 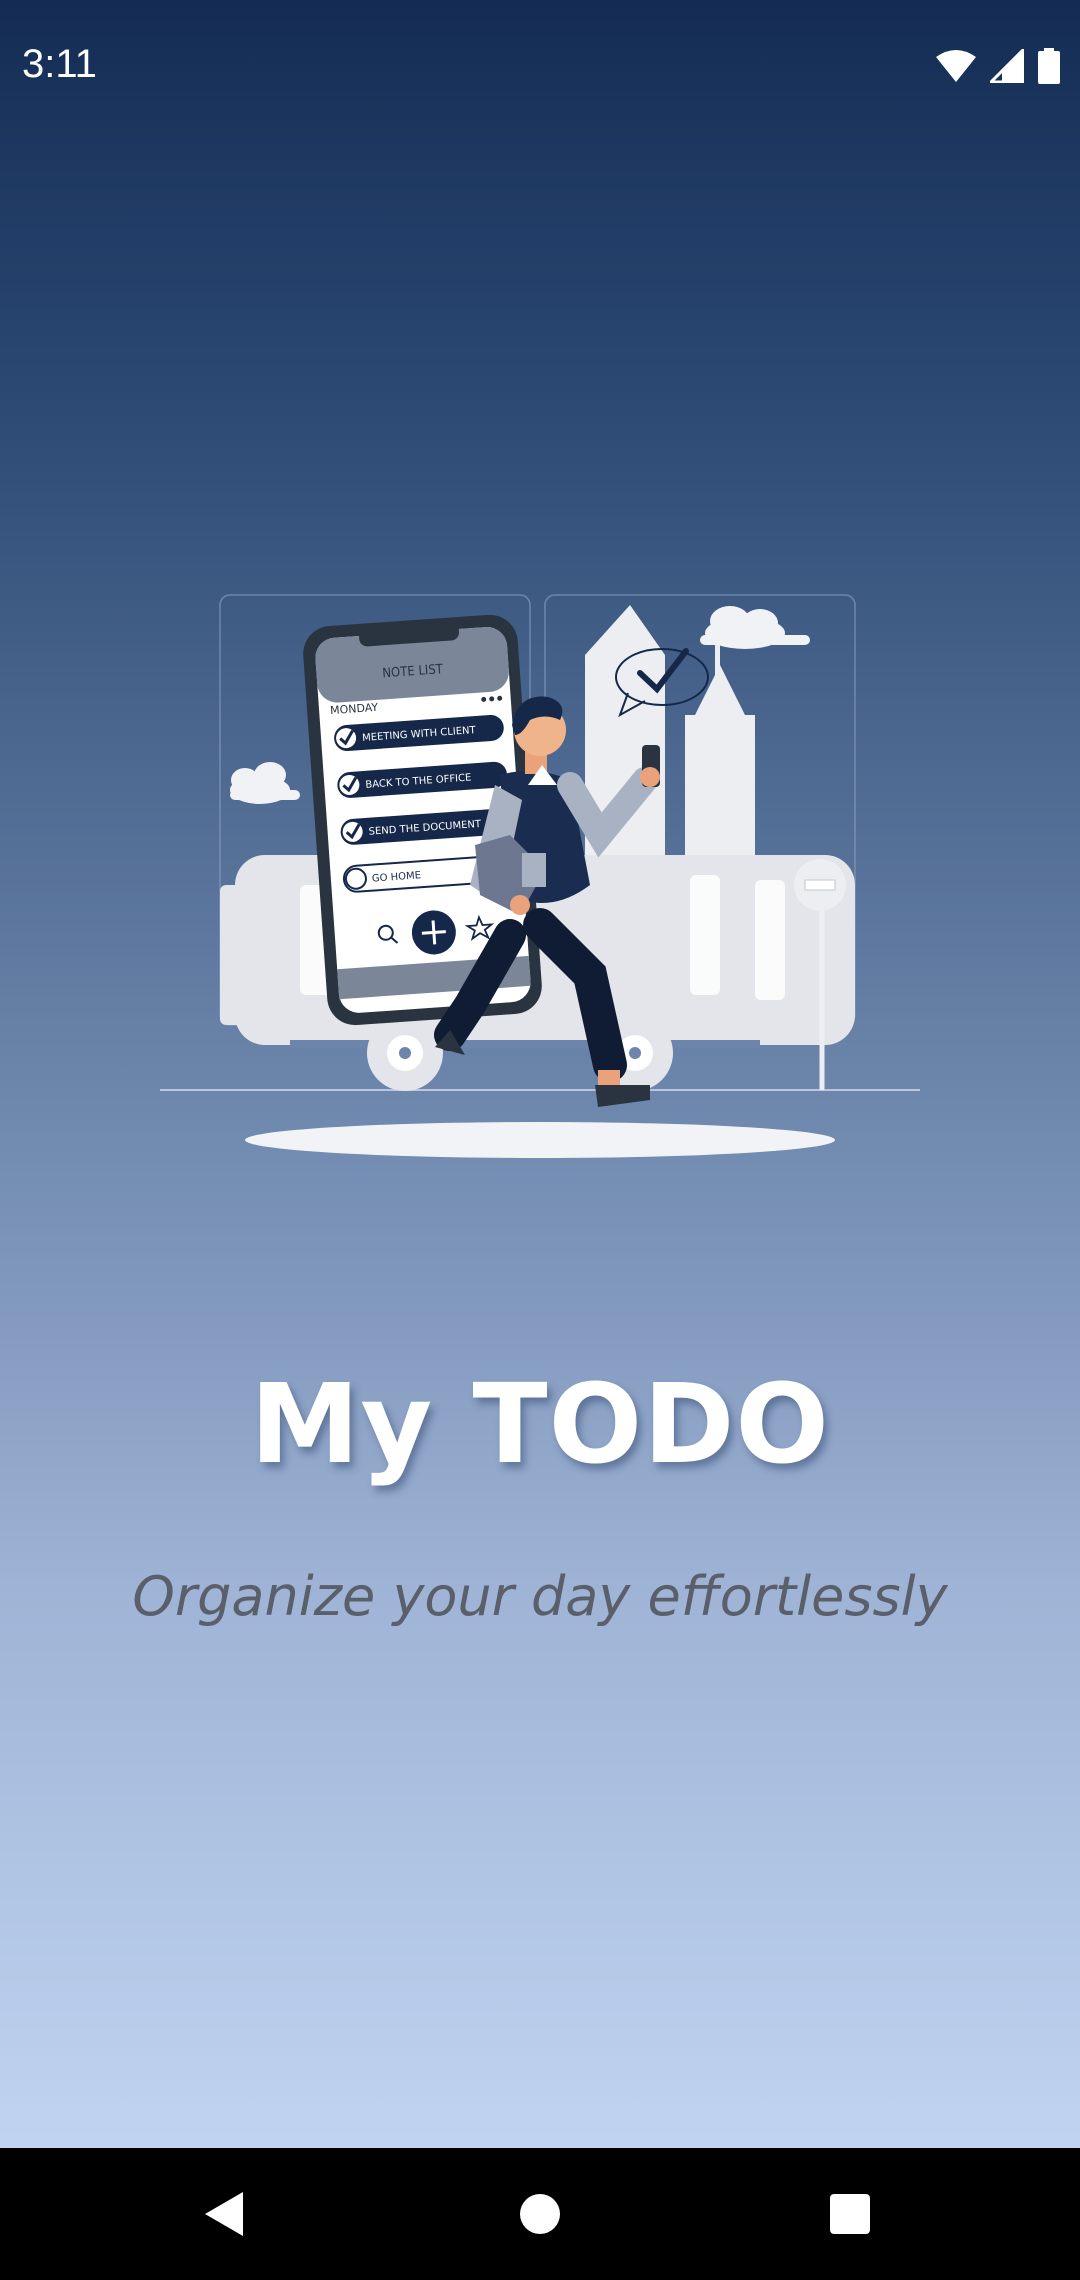 I want to click on system-nav-bar, so click(x=540, y=2214).